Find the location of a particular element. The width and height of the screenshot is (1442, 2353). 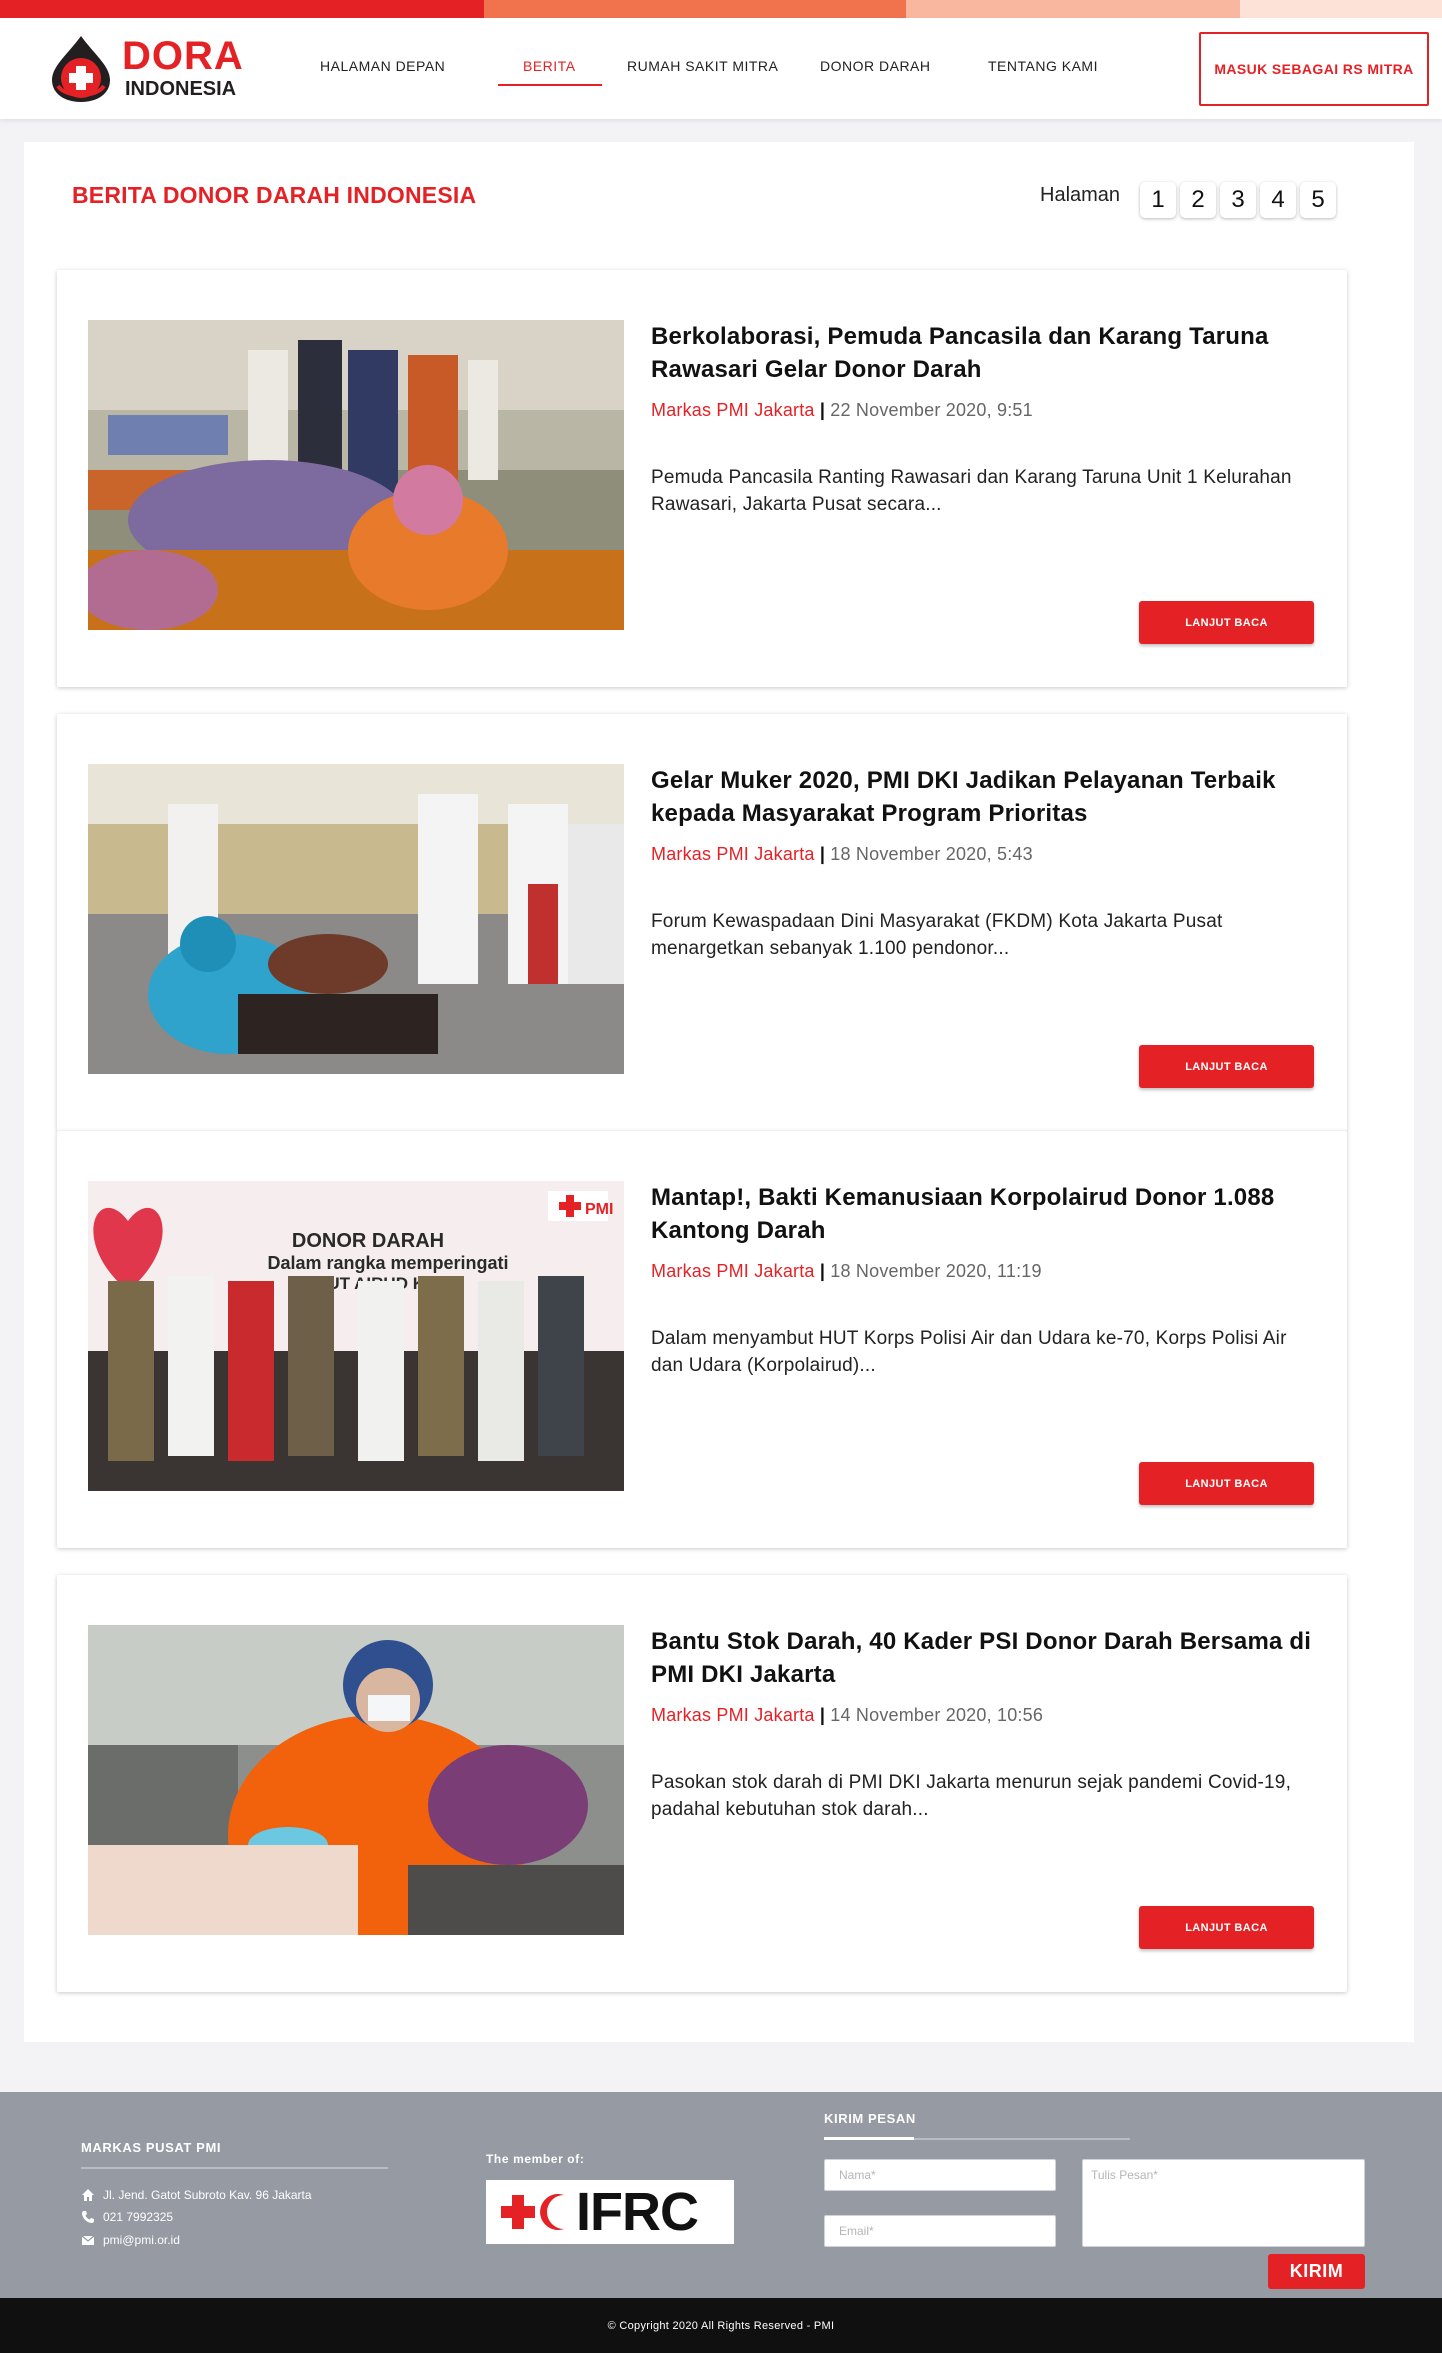

news-date: 14 November 2020, 10:56 is located at coordinates (937, 1715).